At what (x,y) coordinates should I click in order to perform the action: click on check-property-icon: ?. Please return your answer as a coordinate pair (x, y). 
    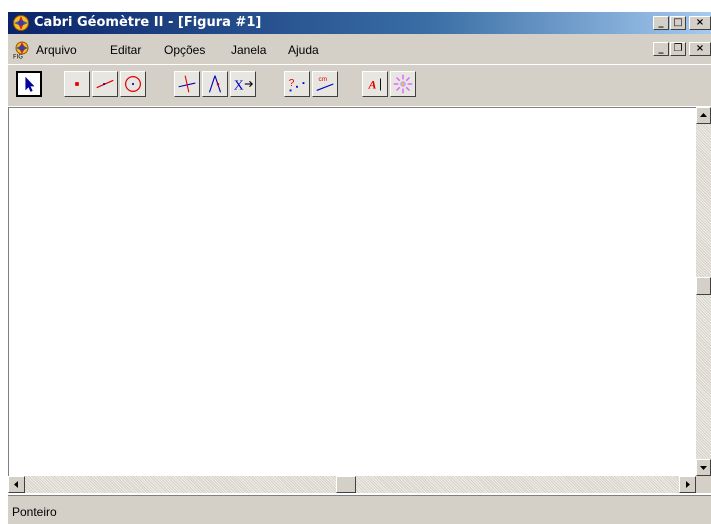
    Looking at the image, I should click on (297, 85).